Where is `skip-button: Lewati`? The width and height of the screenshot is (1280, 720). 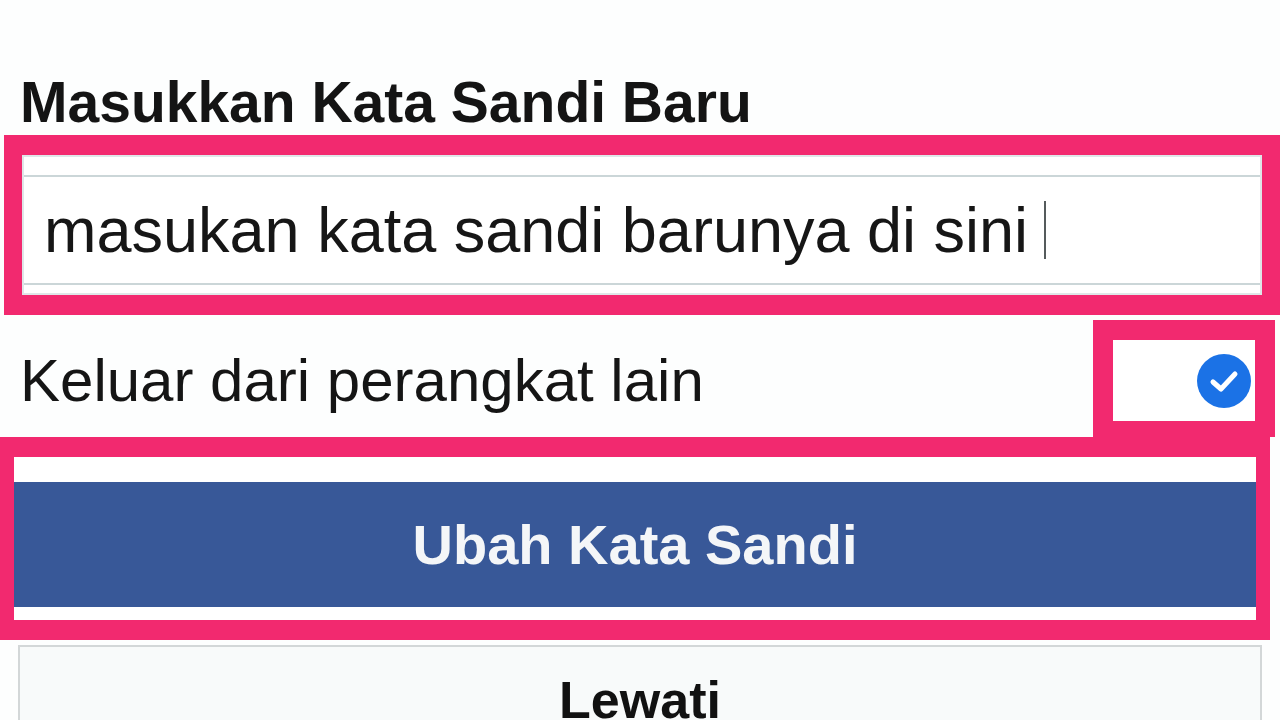 skip-button: Lewati is located at coordinates (640, 682).